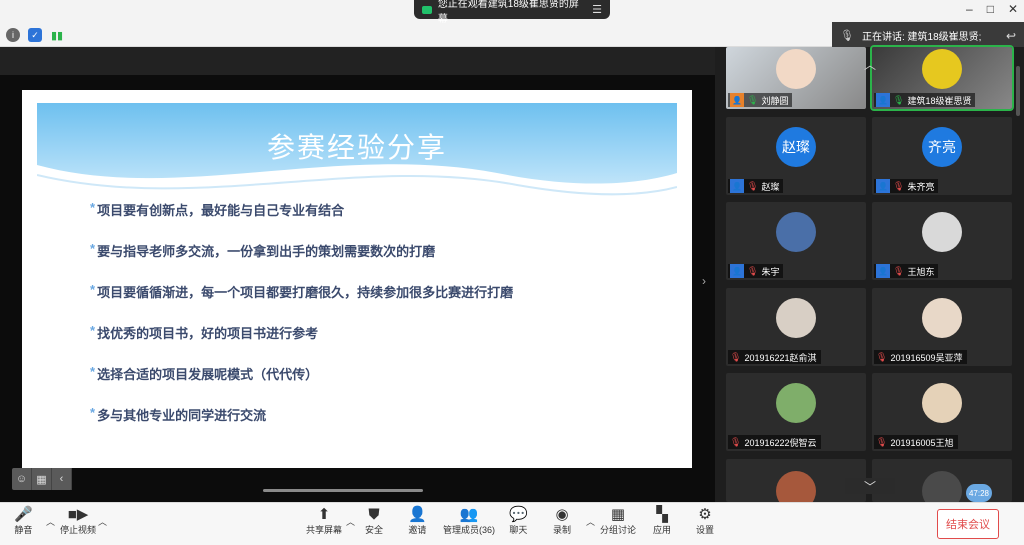  Describe the element at coordinates (78, 514) in the screenshot. I see `video-camera-icon: ■▶` at that location.